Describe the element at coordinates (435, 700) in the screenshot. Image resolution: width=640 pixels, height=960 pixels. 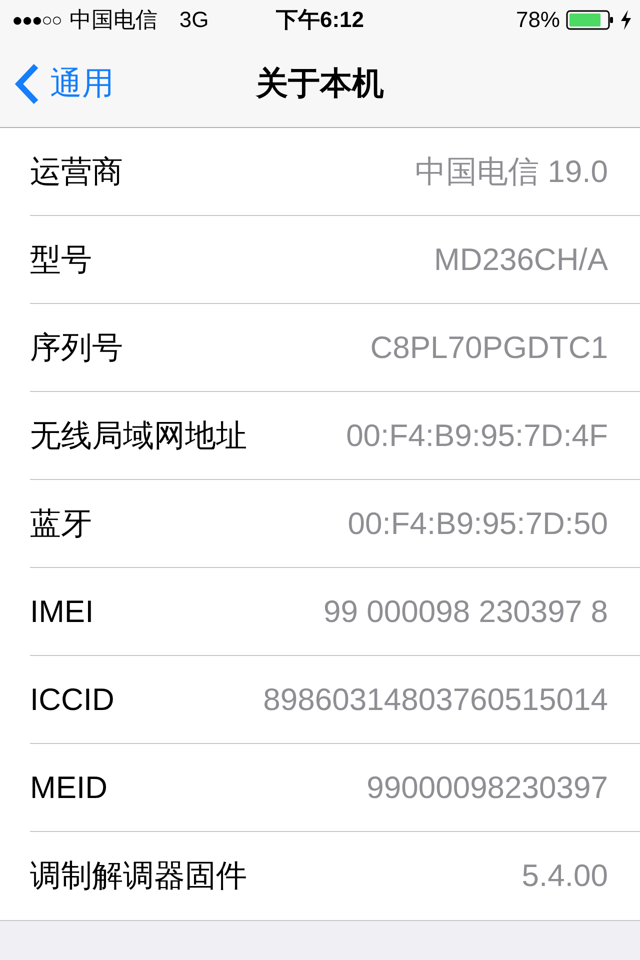
I see `row-value: 89860314803760515014` at that location.